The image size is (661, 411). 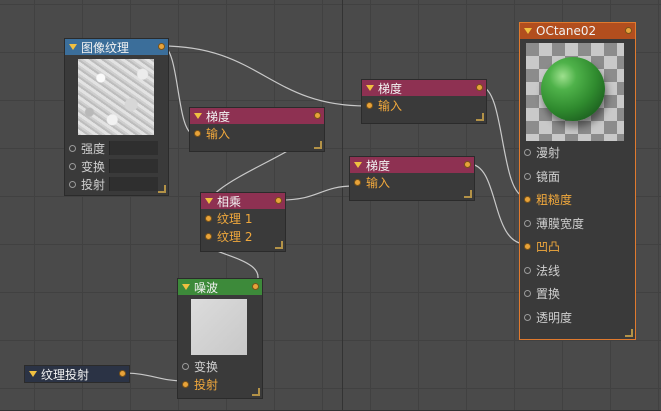 I want to click on texture-projection-node: 纹理投射, so click(x=77, y=374).